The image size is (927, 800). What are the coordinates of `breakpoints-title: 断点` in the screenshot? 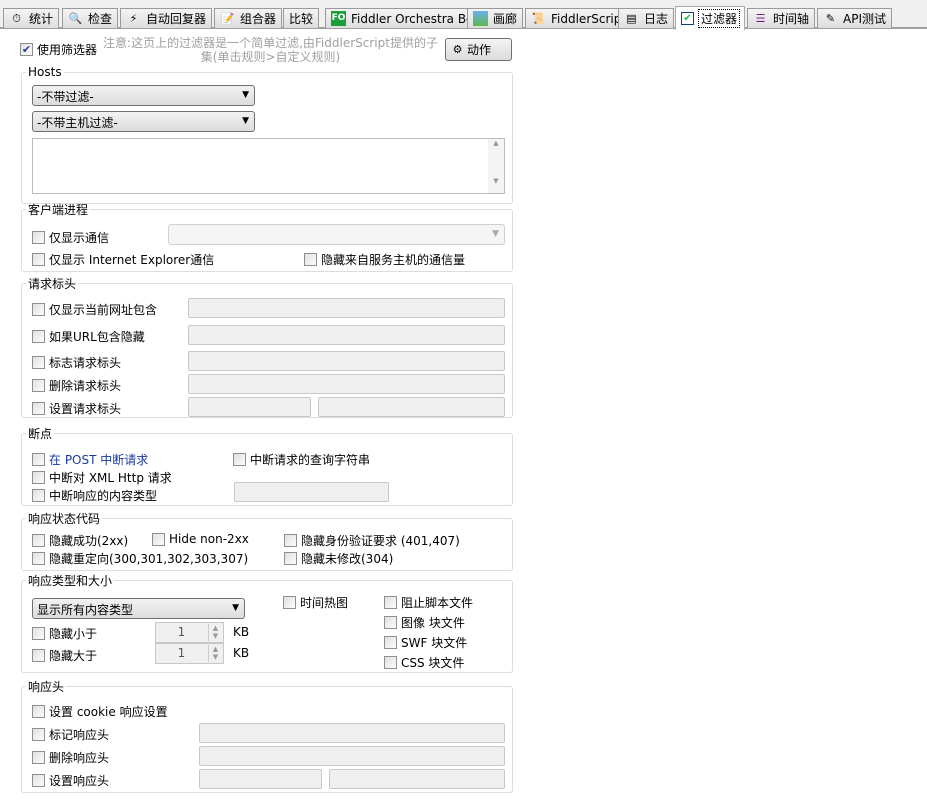 It's located at (40, 434).